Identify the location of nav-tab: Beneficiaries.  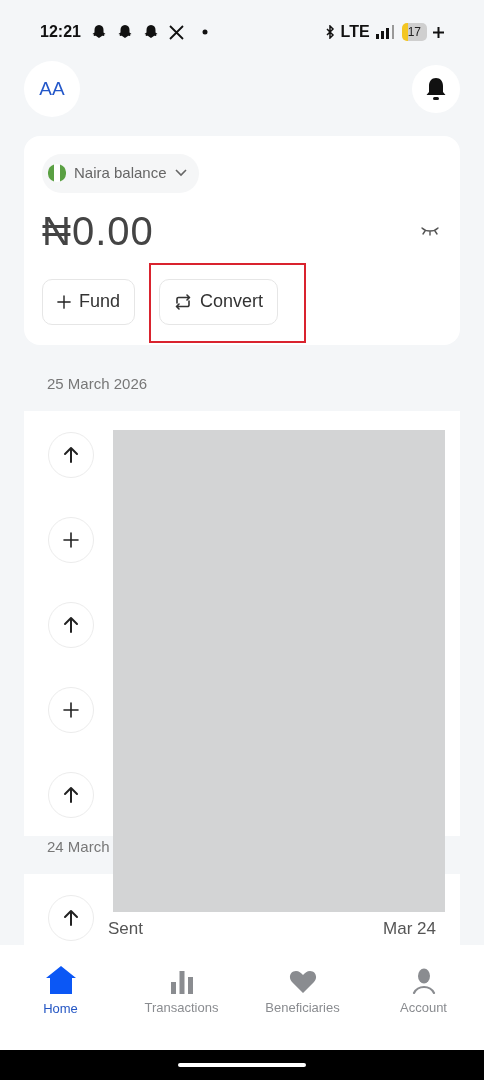
(302, 991).